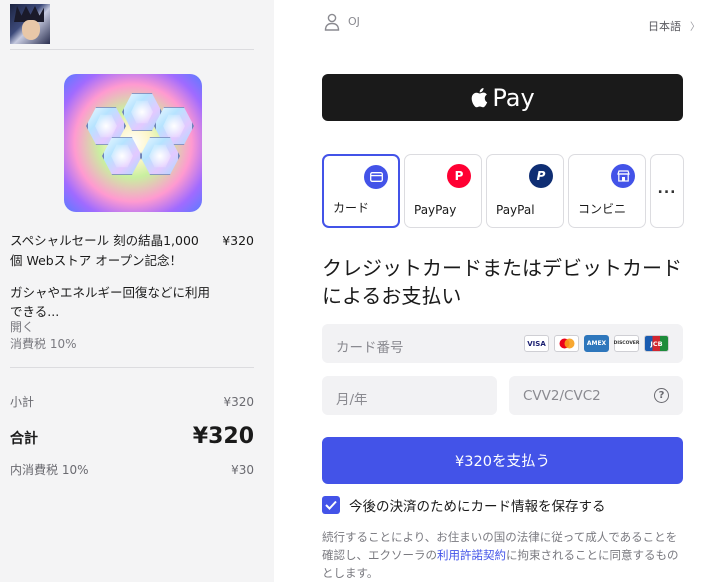  Describe the element at coordinates (361, 191) in the screenshot. I see `payment-method-card: カード` at that location.